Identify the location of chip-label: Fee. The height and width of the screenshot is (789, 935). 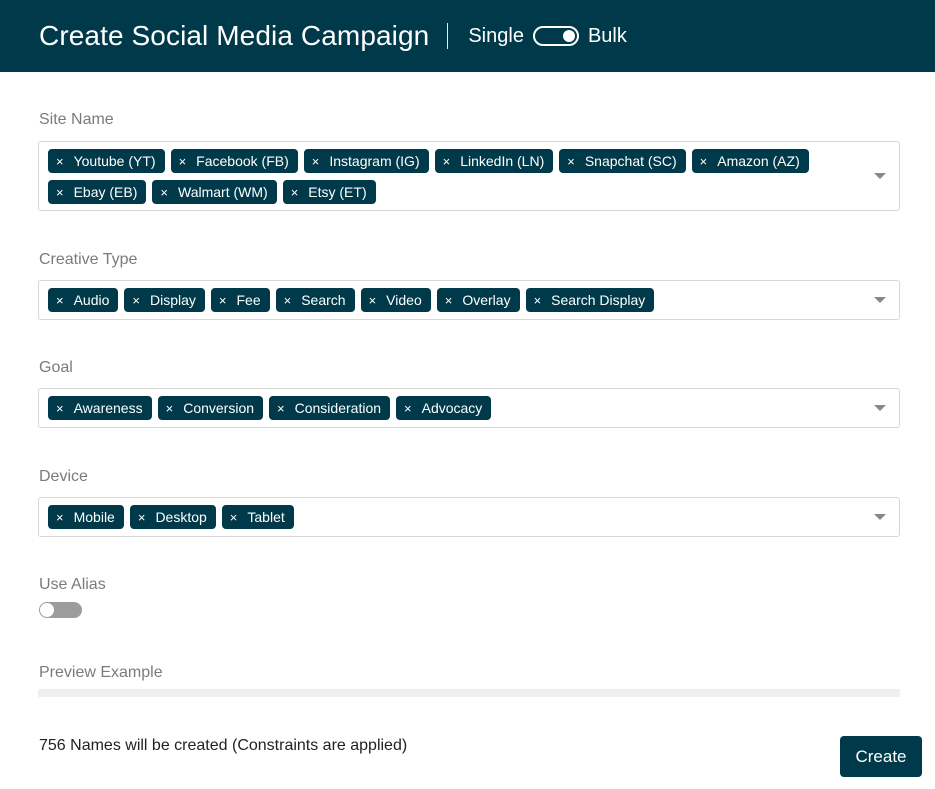
(248, 300).